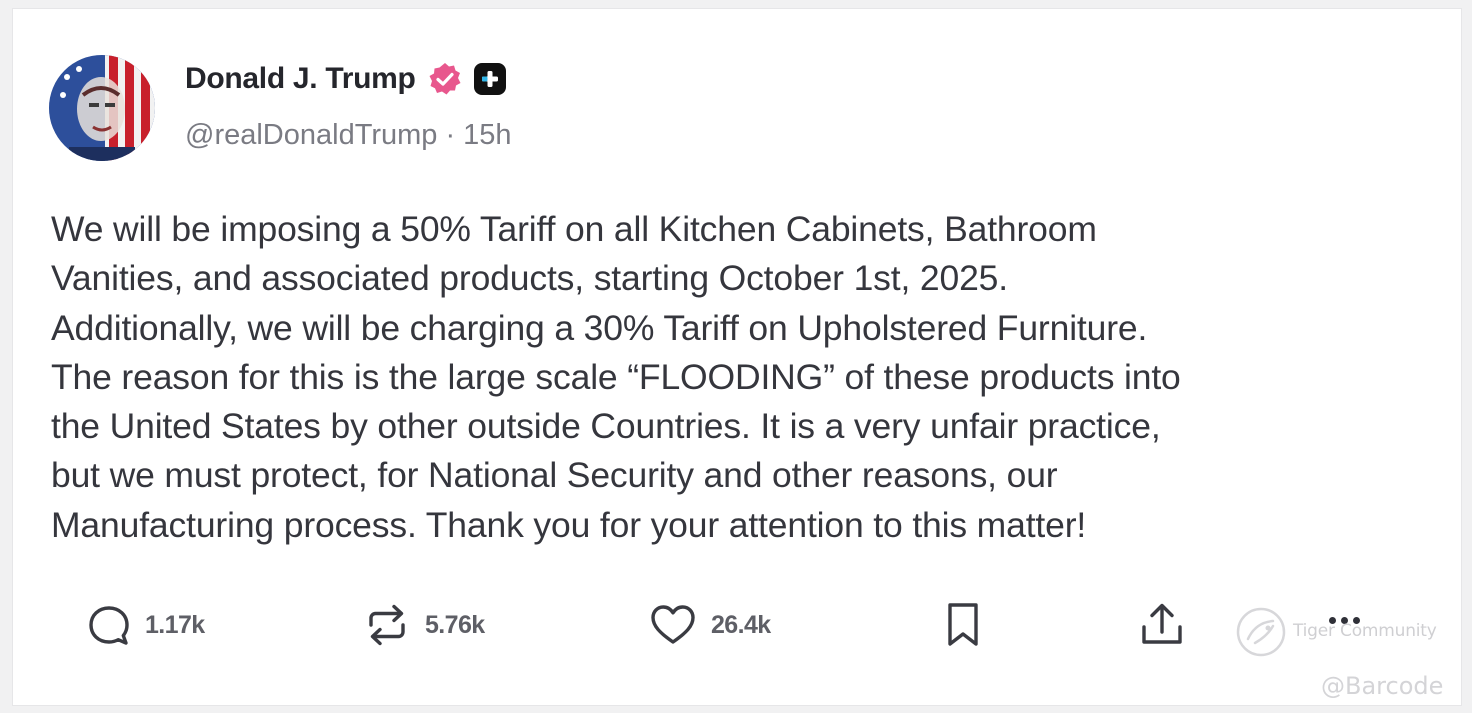 This screenshot has height=713, width=1472. Describe the element at coordinates (1261, 632) in the screenshot. I see `watermark-logo` at that location.